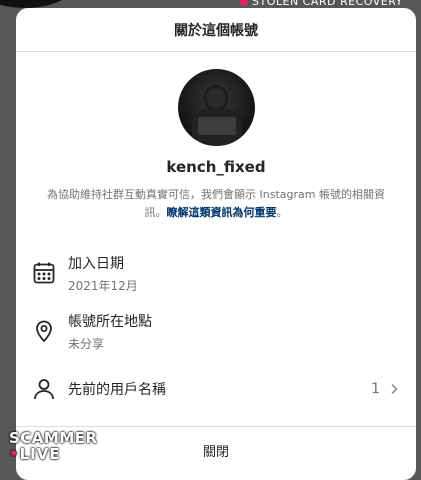  I want to click on background-avatar, so click(35, 4).